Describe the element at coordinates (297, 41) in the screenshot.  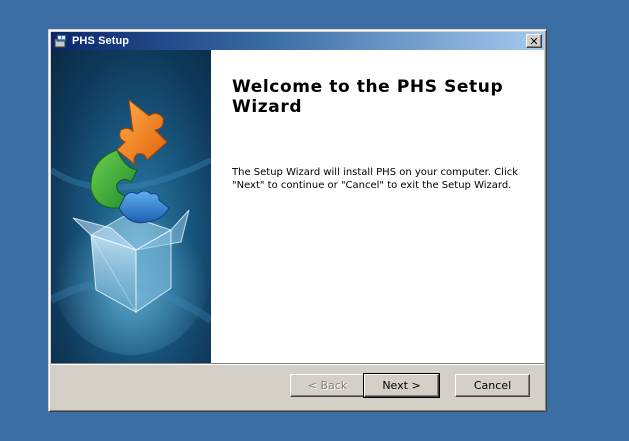
I see `title-bar: PHS Setup ✕` at that location.